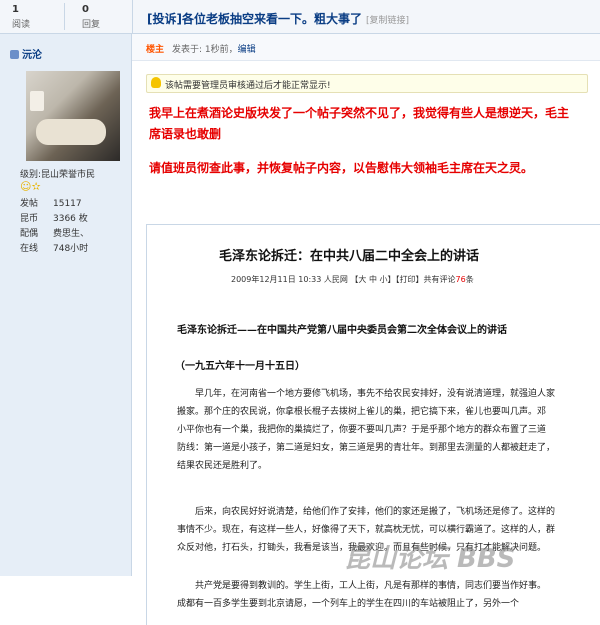  What do you see at coordinates (375, 512) in the screenshot?
I see `para-line: 后来，向农民好好说清楚，给他们作了安排，他们的家还是搬了，飞机场还是修了。这样的` at bounding box center [375, 512].